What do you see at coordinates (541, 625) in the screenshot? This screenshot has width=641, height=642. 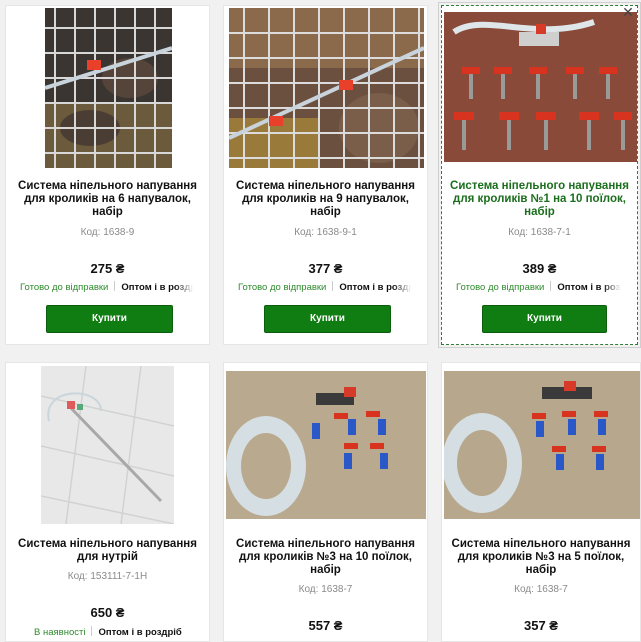 I see `product-price: 357 ₴` at bounding box center [541, 625].